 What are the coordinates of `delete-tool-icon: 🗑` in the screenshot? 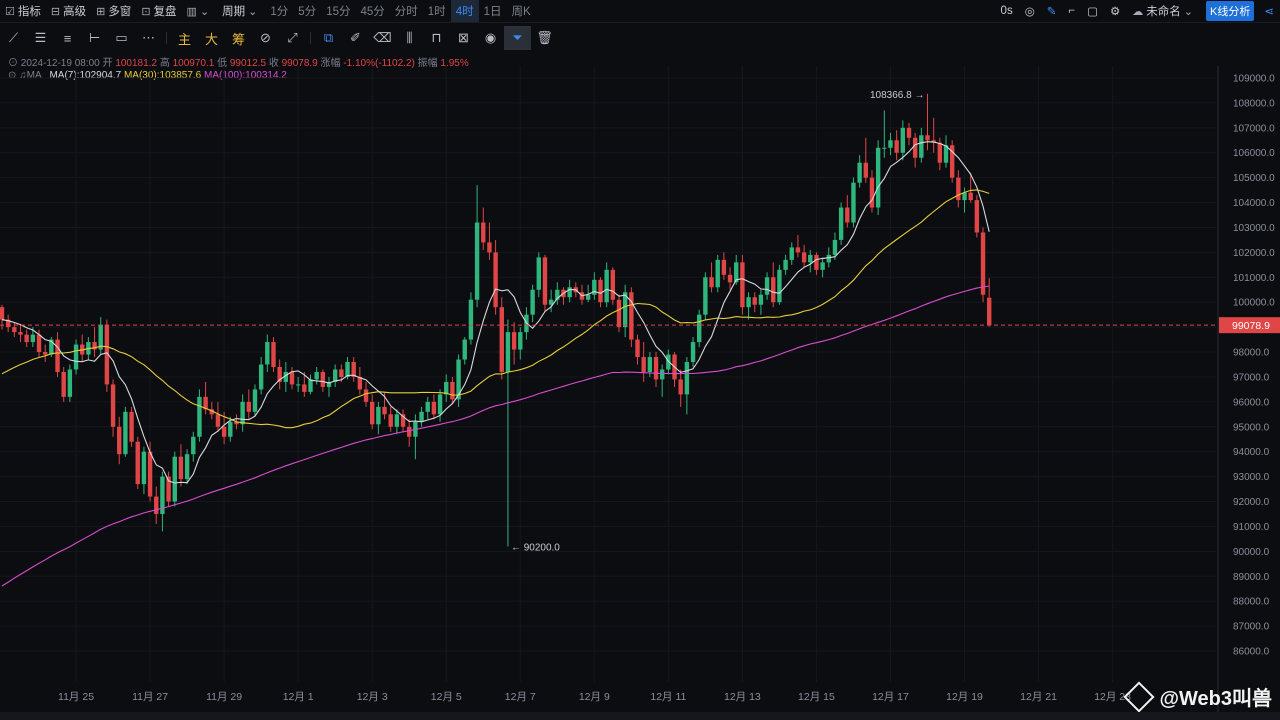 It's located at (544, 38).